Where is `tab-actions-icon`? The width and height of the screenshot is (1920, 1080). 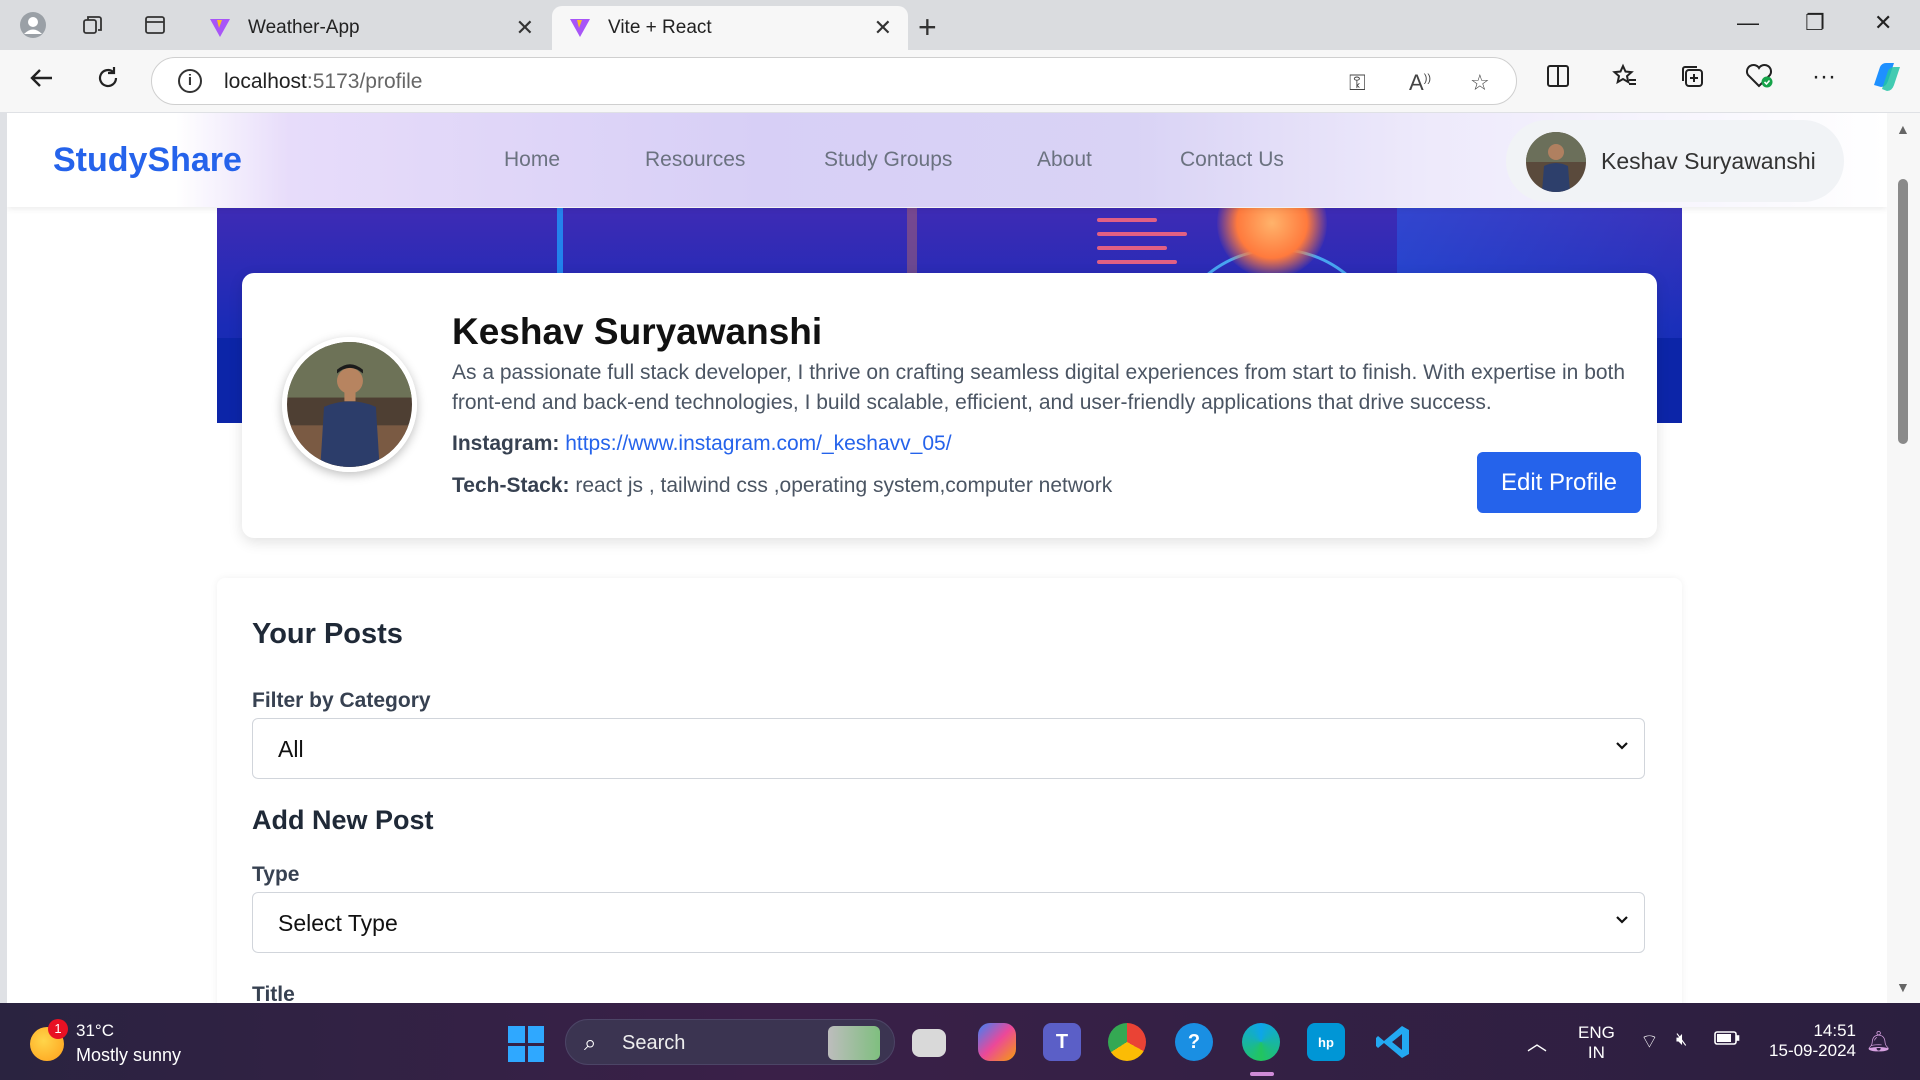 tab-actions-icon is located at coordinates (155, 25).